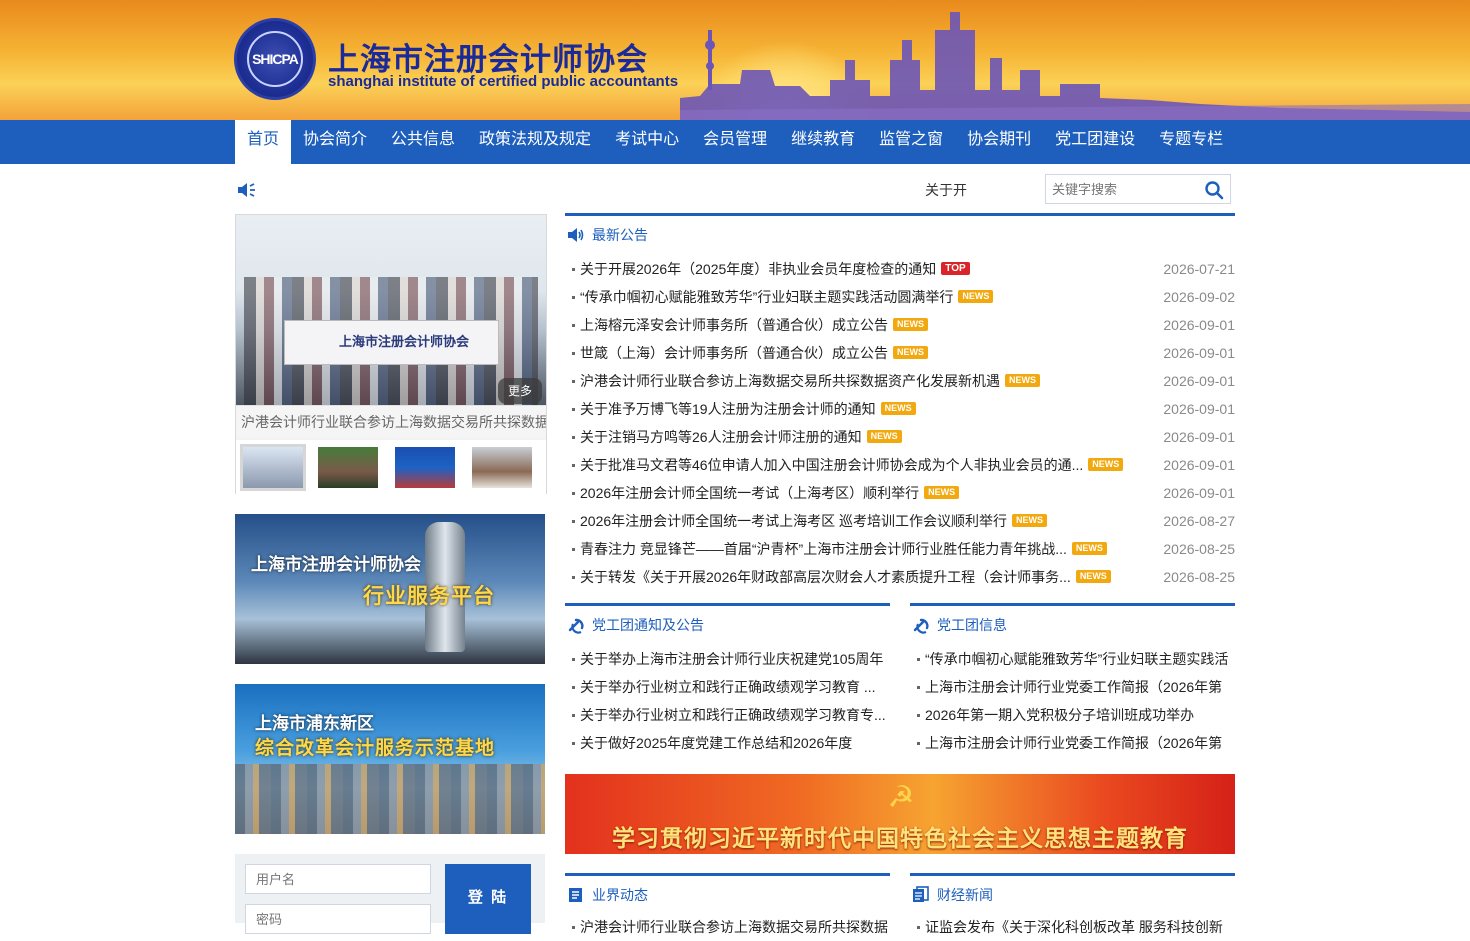 This screenshot has width=1470, height=941. I want to click on section-title: 党工团信息, so click(959, 625).